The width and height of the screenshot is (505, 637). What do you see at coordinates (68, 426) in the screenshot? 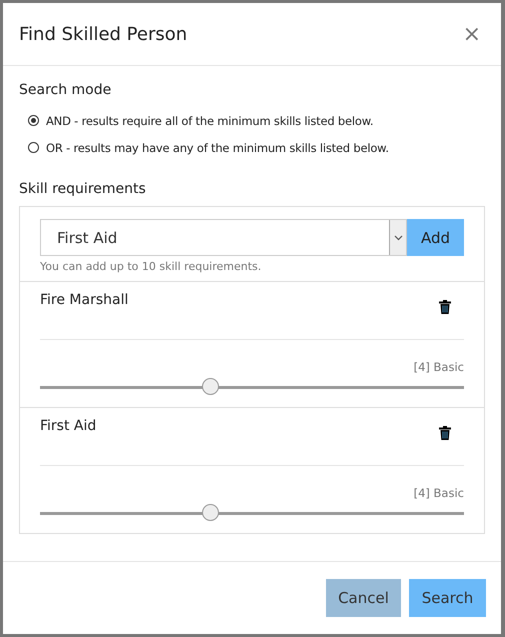
I see `skill-name: First Aid` at bounding box center [68, 426].